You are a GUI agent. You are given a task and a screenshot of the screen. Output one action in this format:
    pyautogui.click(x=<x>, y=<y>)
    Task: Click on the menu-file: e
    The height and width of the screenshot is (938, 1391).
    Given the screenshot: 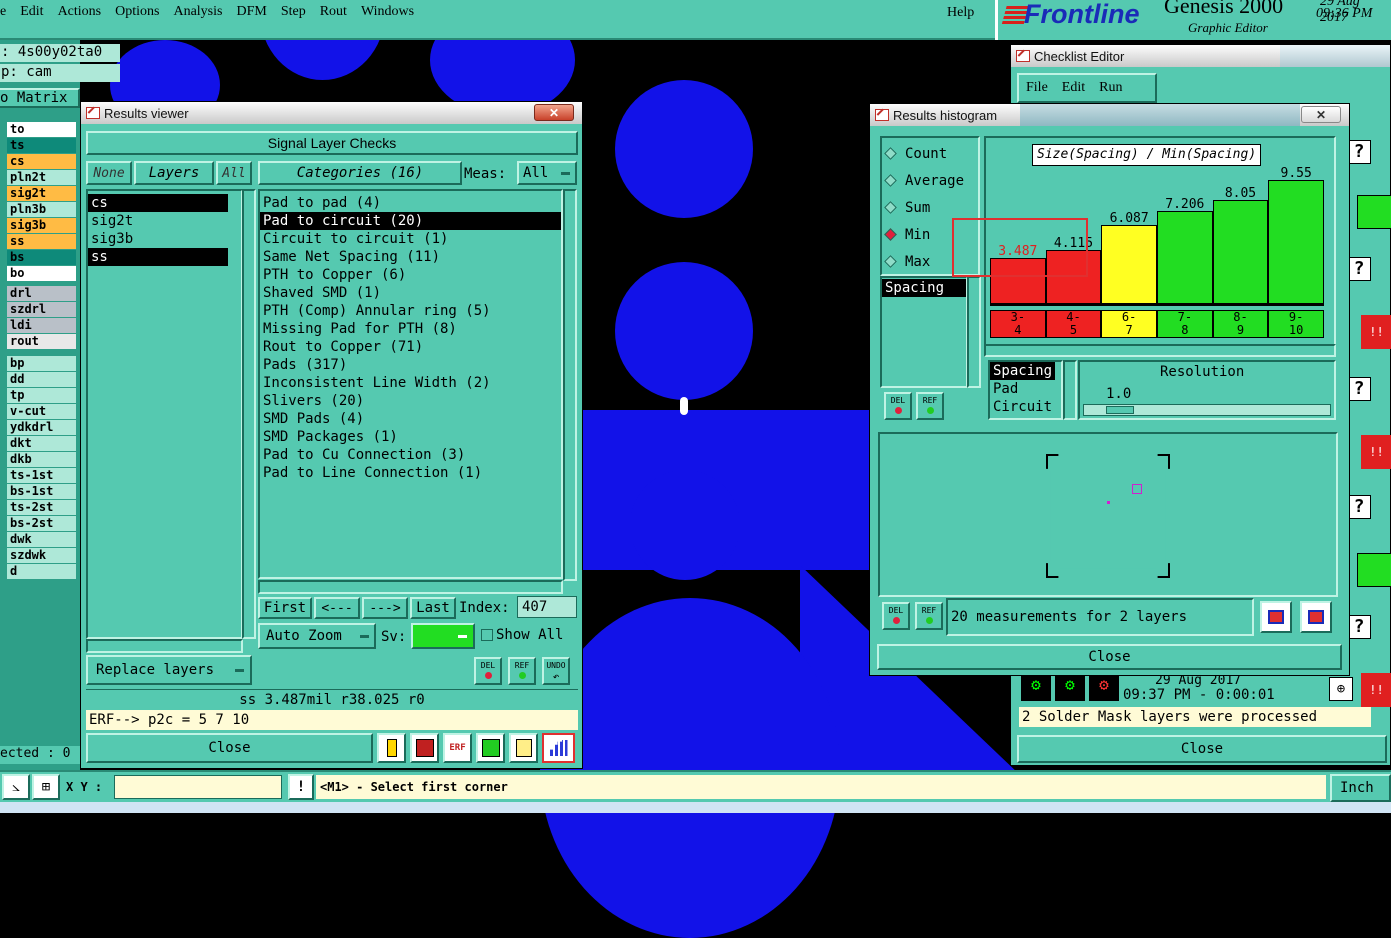 What is the action you would take?
    pyautogui.click(x=6, y=12)
    